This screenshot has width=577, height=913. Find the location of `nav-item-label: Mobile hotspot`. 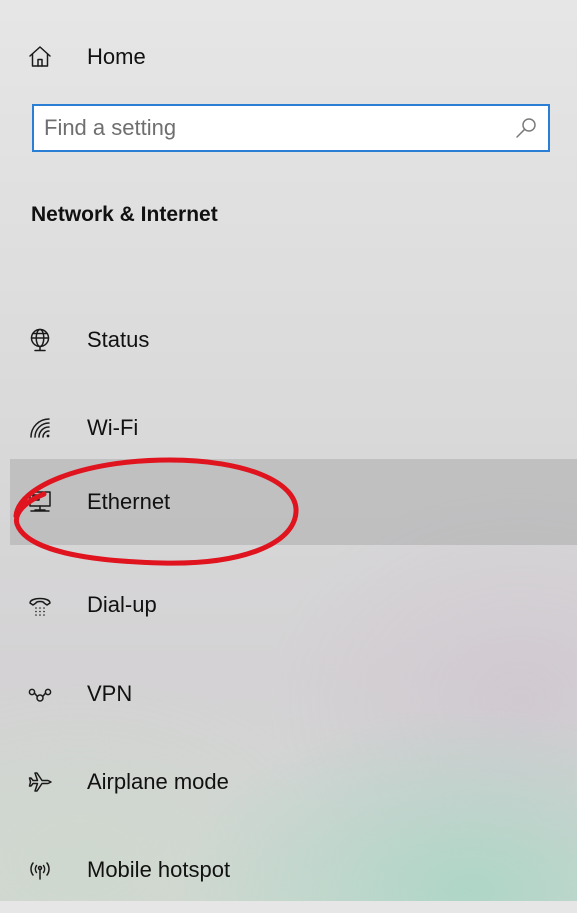

nav-item-label: Mobile hotspot is located at coordinates (159, 869).